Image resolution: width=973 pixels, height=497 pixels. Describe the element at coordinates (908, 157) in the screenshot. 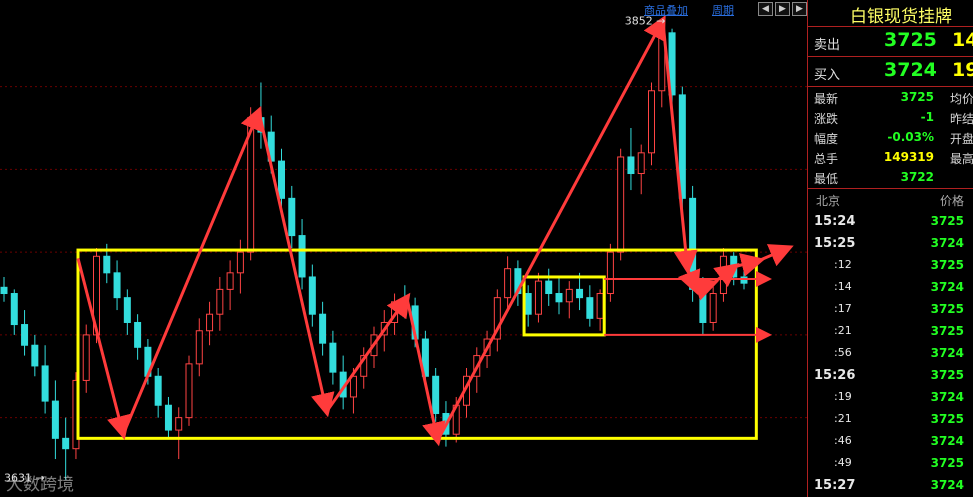

I see `stat-value: 149319` at that location.